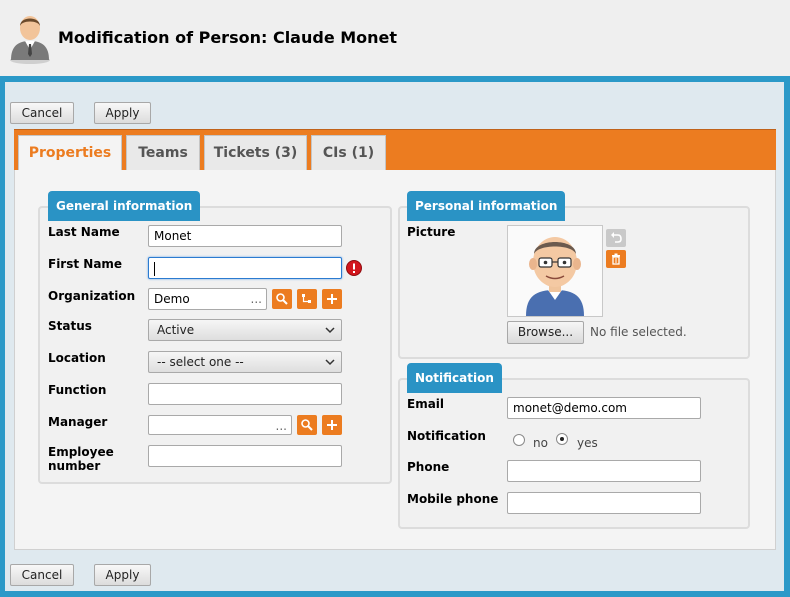 The height and width of the screenshot is (597, 790). What do you see at coordinates (431, 232) in the screenshot?
I see `picture-label: Picture` at bounding box center [431, 232].